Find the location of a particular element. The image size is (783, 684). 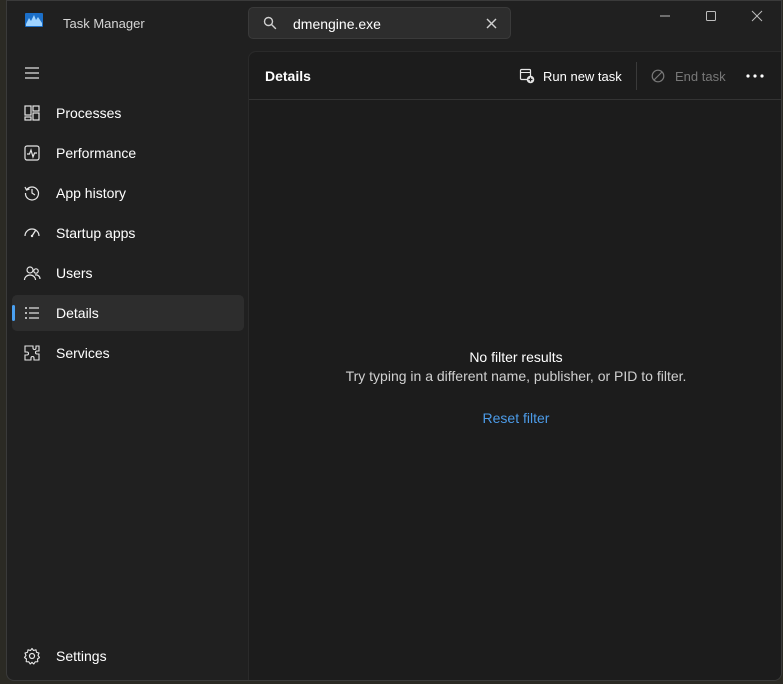

maximize-icon is located at coordinates (711, 16).